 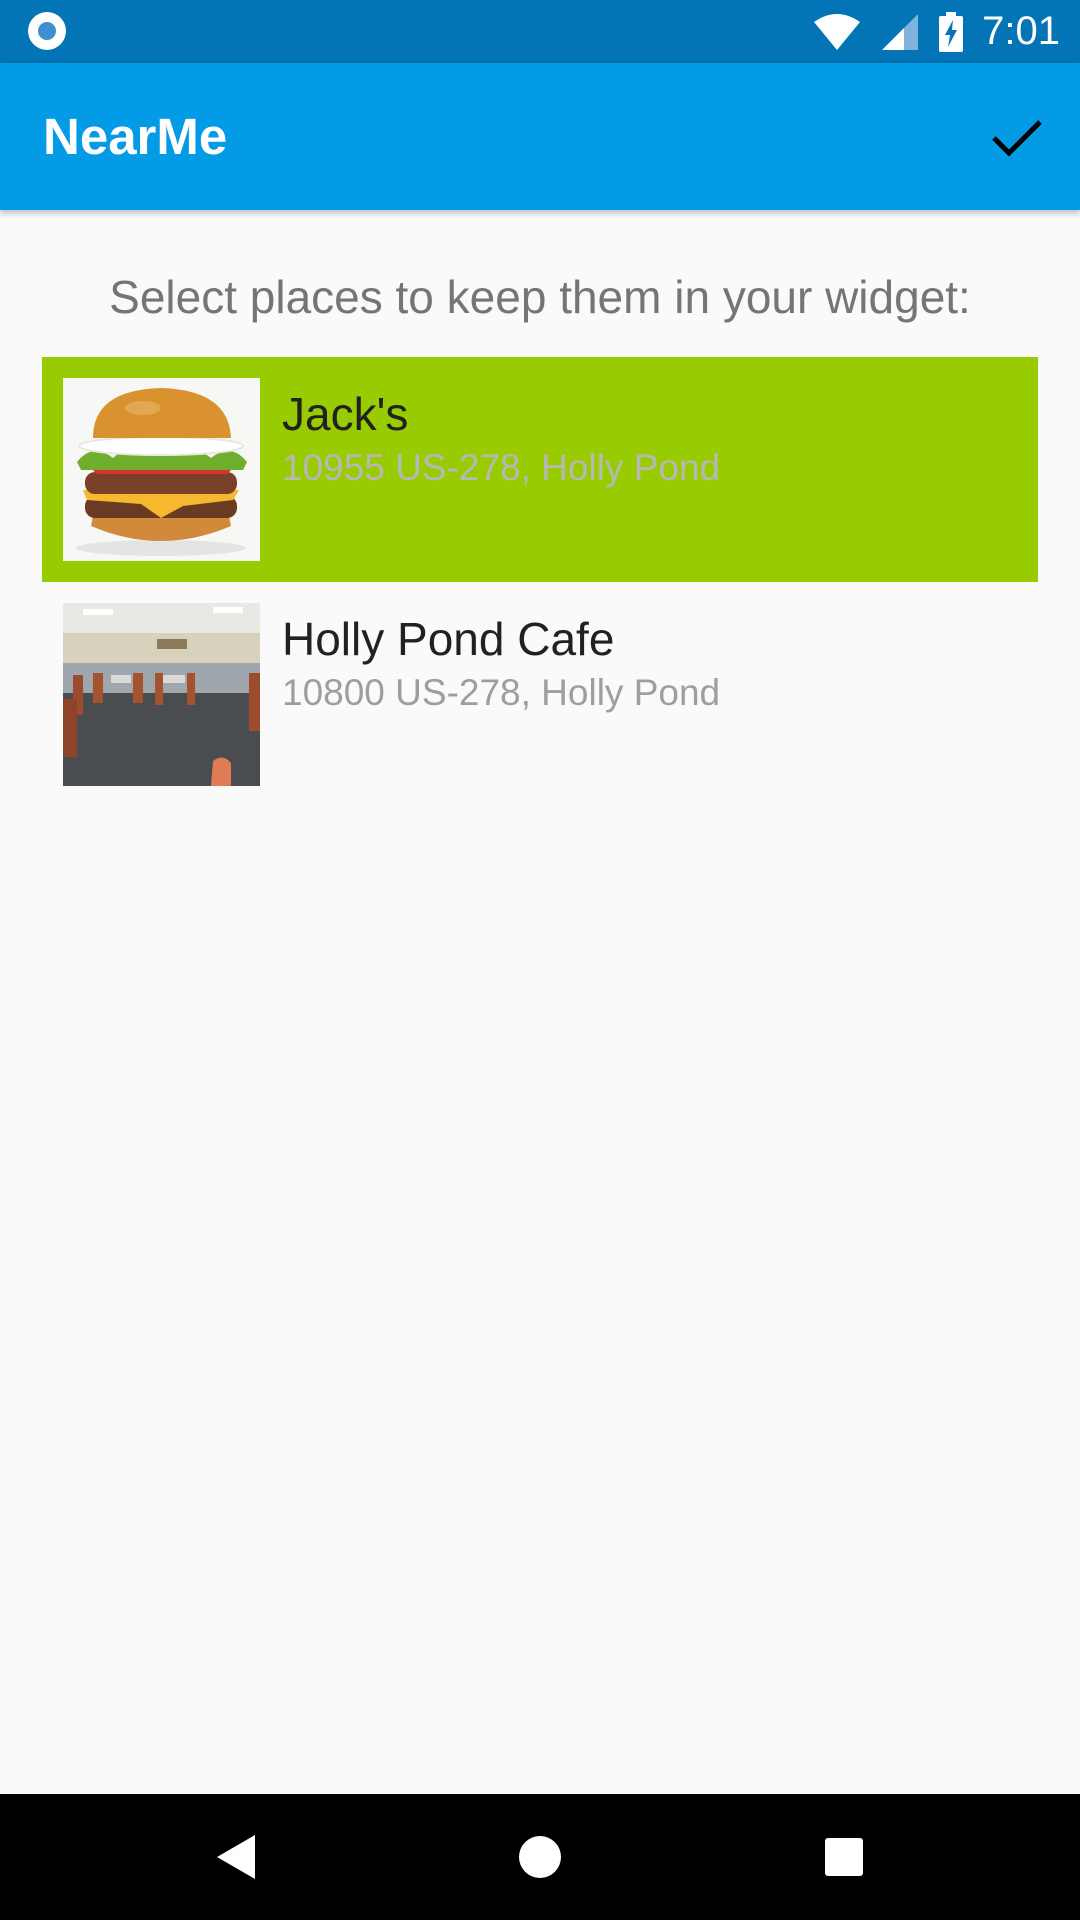 What do you see at coordinates (540, 136) in the screenshot?
I see `app-bar: NearMe` at bounding box center [540, 136].